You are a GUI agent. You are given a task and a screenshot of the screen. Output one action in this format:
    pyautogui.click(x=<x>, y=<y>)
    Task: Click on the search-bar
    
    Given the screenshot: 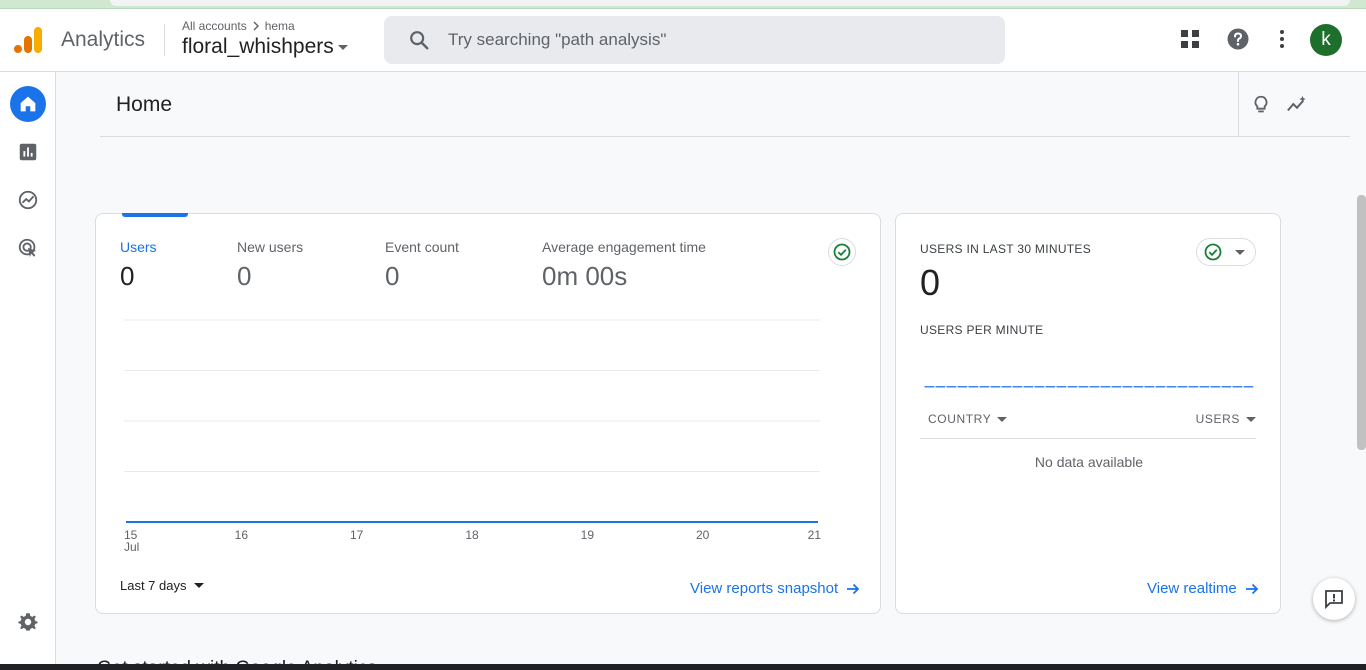 What is the action you would take?
    pyautogui.click(x=694, y=40)
    